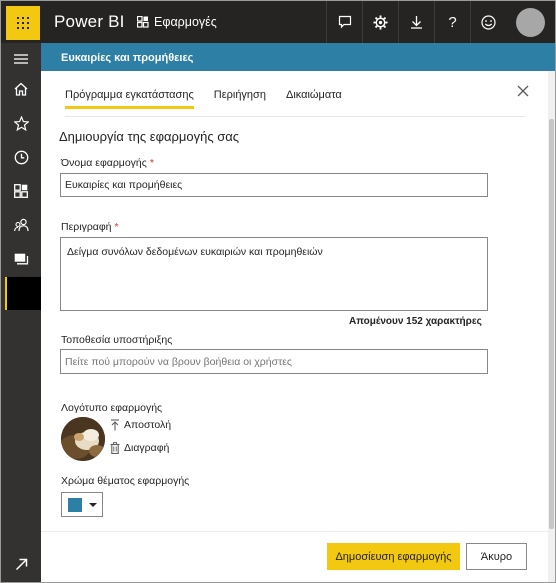 Image resolution: width=556 pixels, height=583 pixels. I want to click on tab-divider, so click(295, 116).